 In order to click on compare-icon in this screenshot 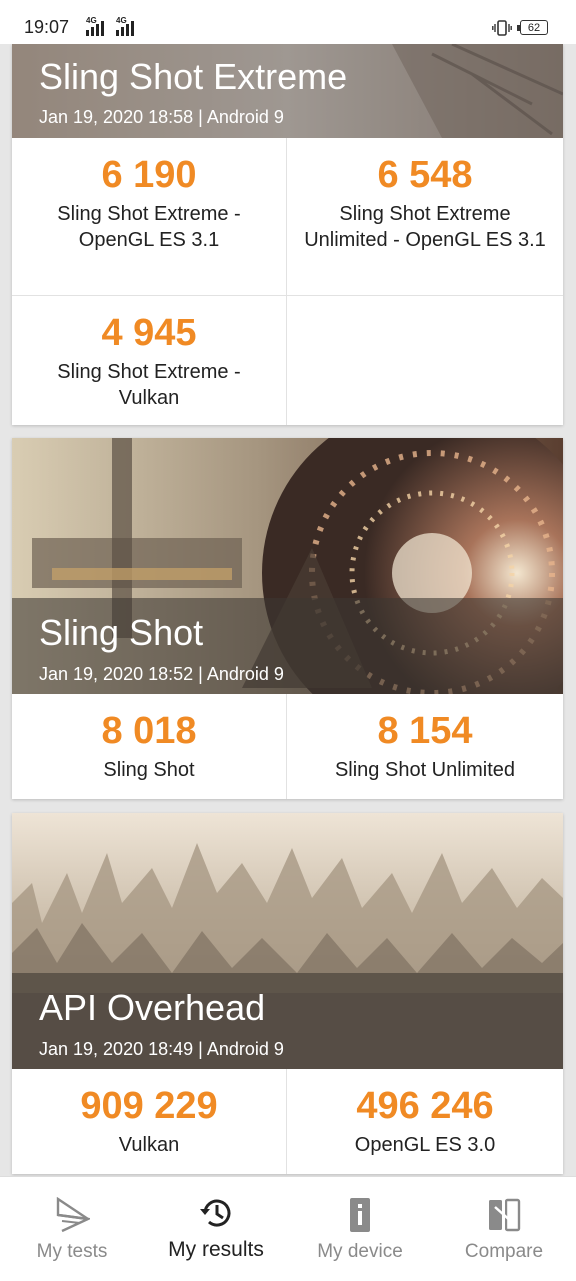, I will do `click(505, 1215)`.